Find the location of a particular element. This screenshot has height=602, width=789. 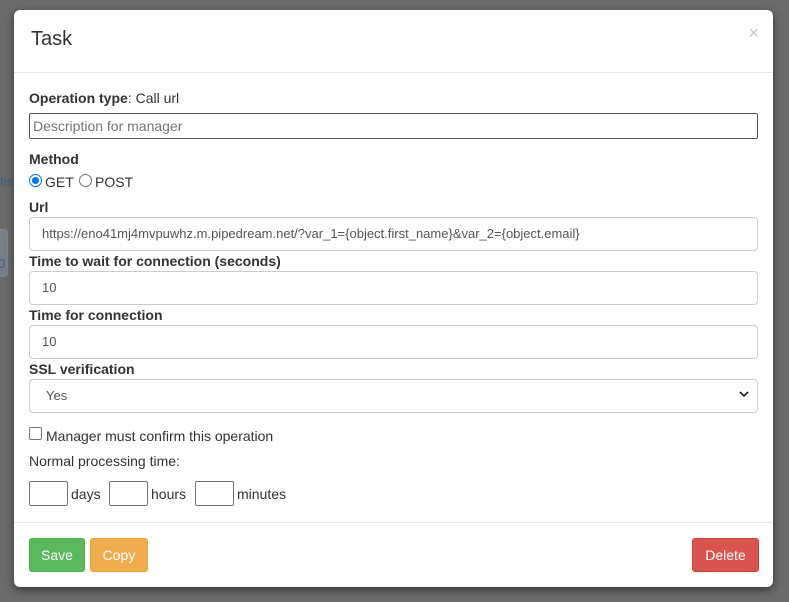

wait-time-label: Time to wait for connection (seconds) is located at coordinates (155, 261).